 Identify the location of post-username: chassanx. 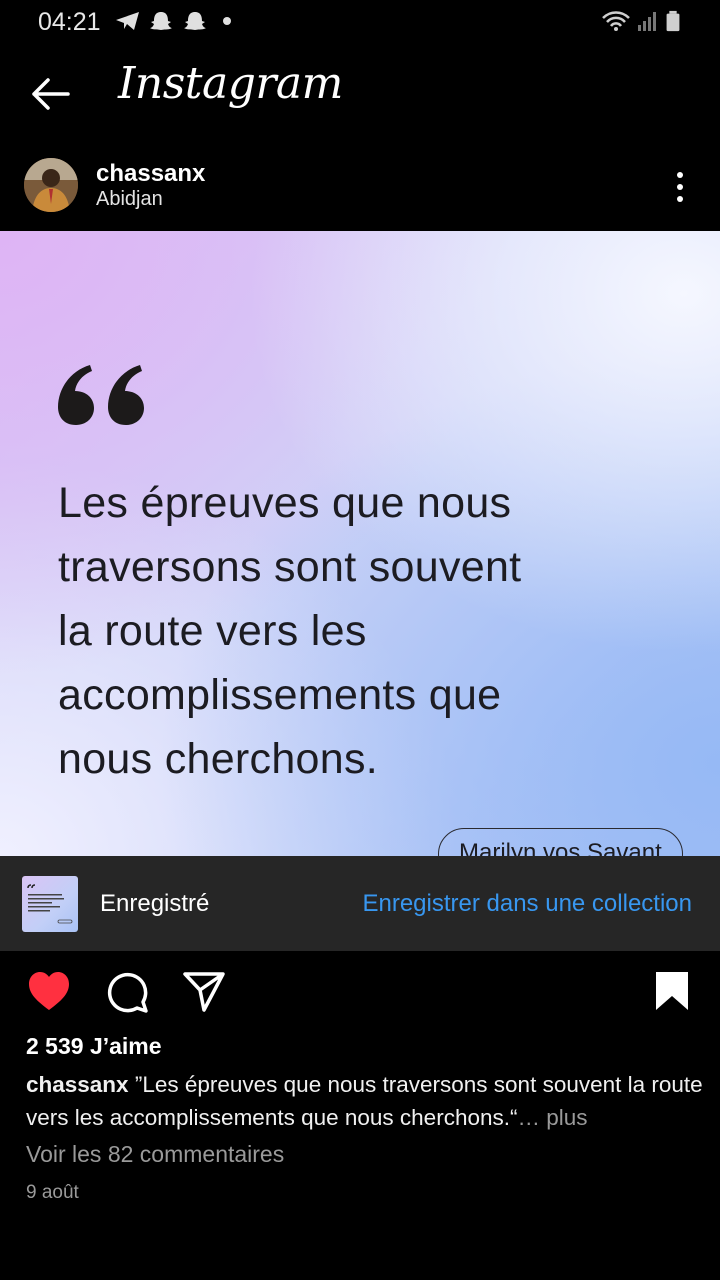
(150, 174).